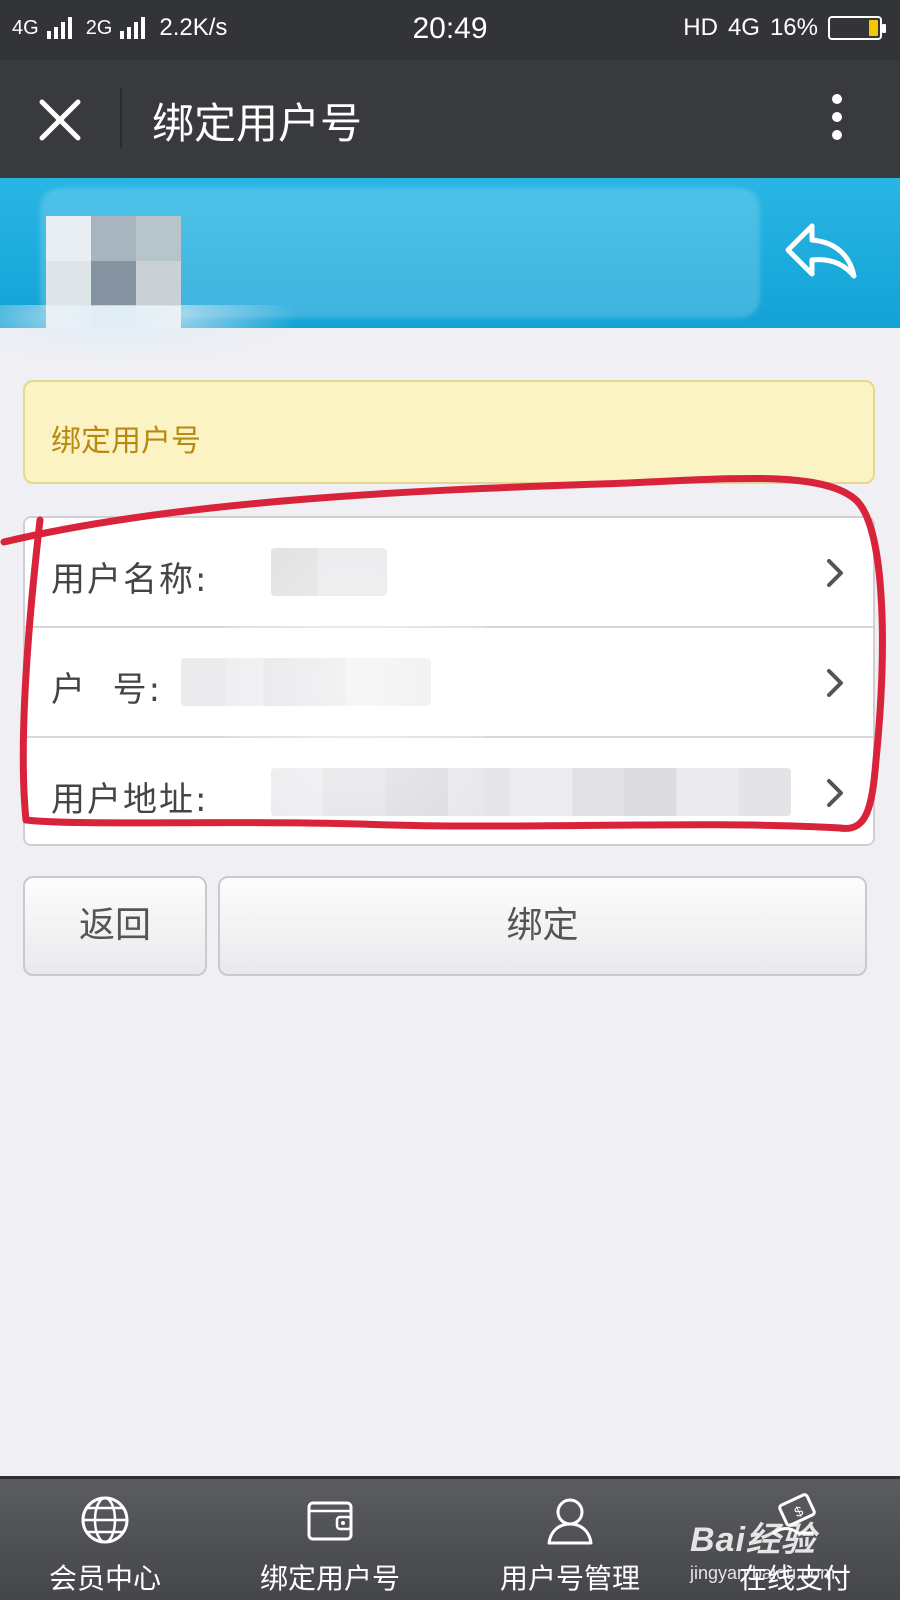 The width and height of the screenshot is (900, 1600). What do you see at coordinates (115, 926) in the screenshot?
I see `back-button: 返回` at bounding box center [115, 926].